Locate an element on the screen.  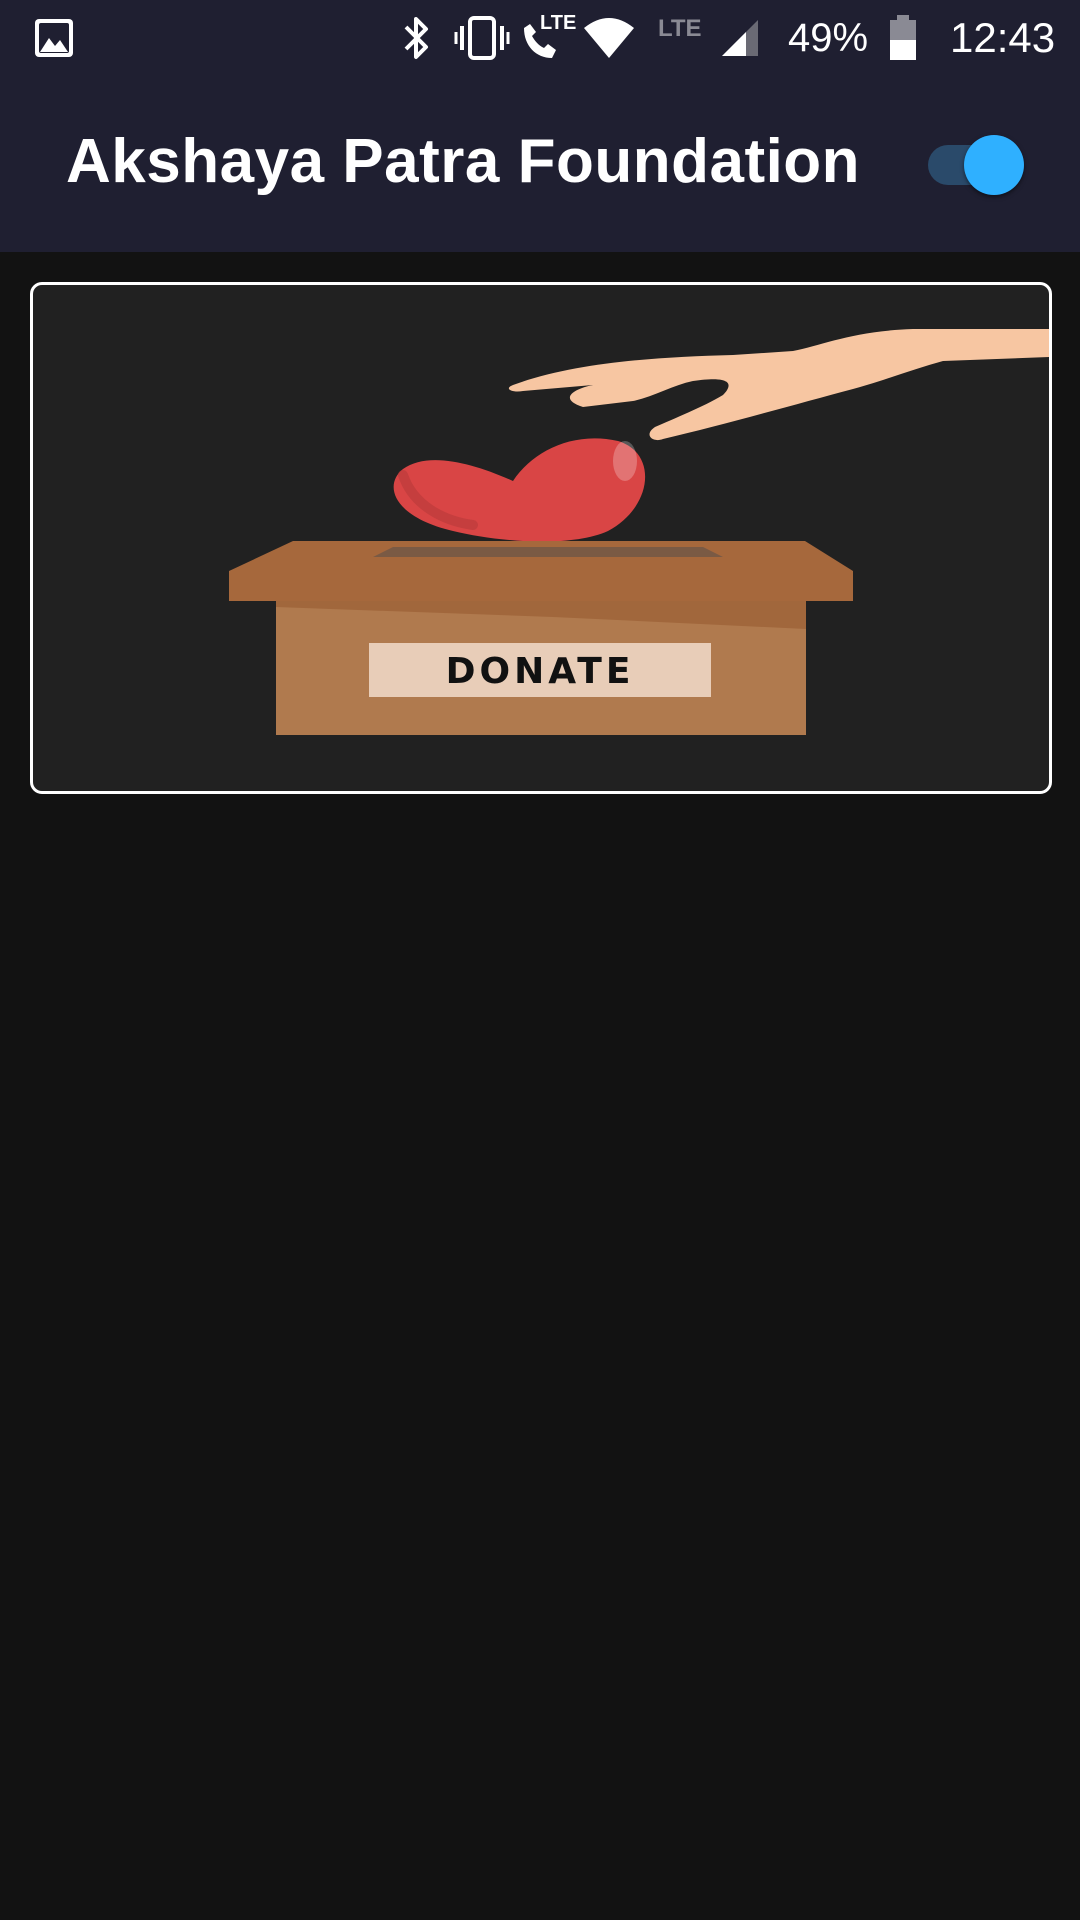
hand-icon is located at coordinates (778, 385).